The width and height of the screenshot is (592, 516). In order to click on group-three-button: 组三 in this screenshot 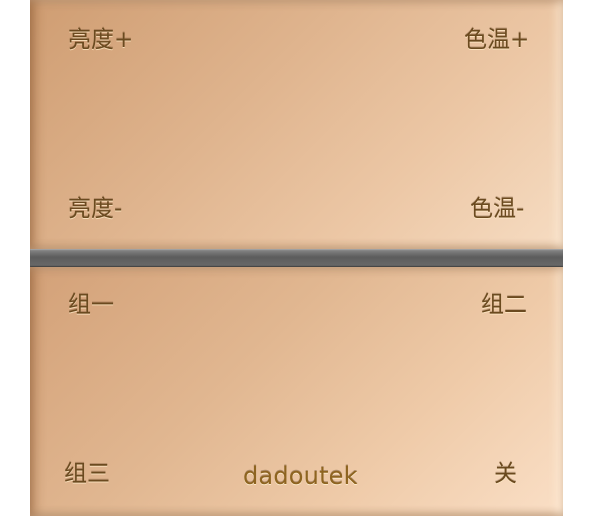, I will do `click(87, 474)`.